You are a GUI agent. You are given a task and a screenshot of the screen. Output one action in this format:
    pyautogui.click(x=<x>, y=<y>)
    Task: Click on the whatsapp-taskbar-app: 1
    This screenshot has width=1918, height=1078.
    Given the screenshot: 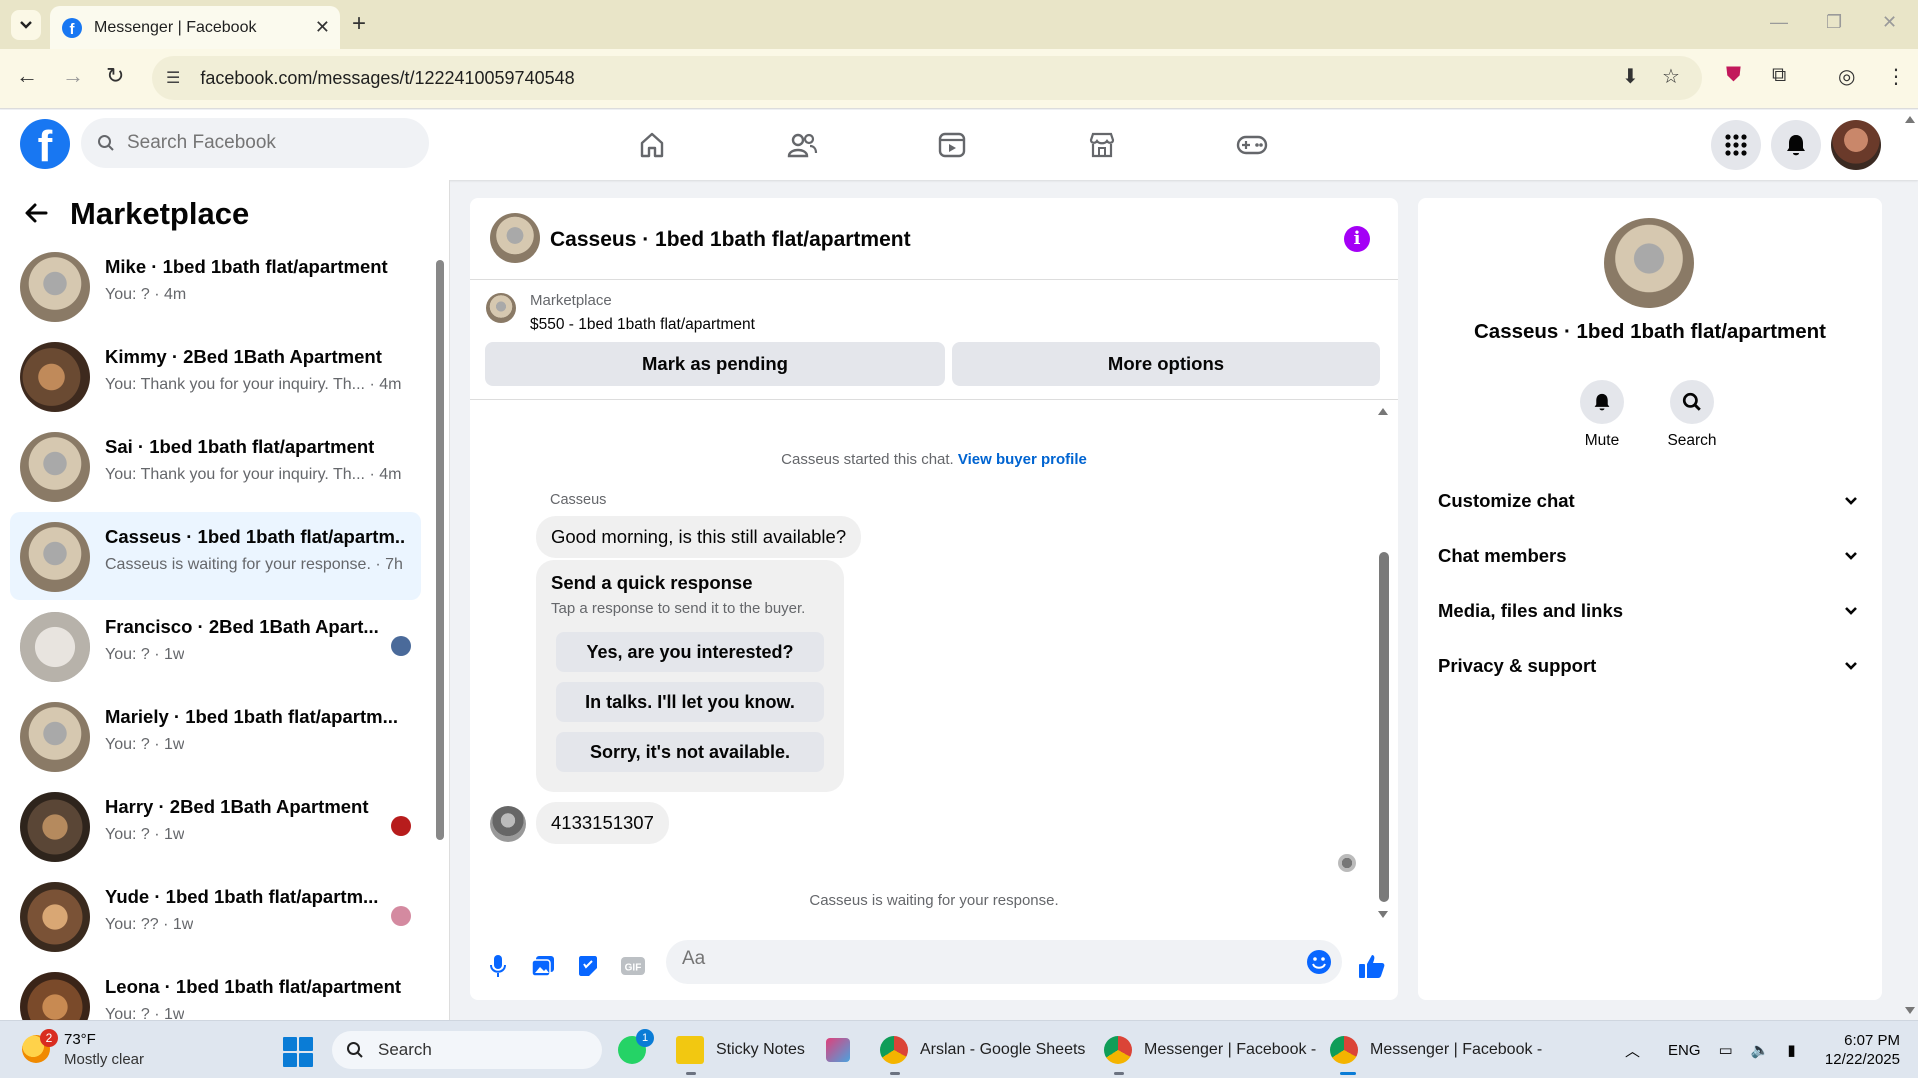 What is the action you would take?
    pyautogui.click(x=638, y=1049)
    